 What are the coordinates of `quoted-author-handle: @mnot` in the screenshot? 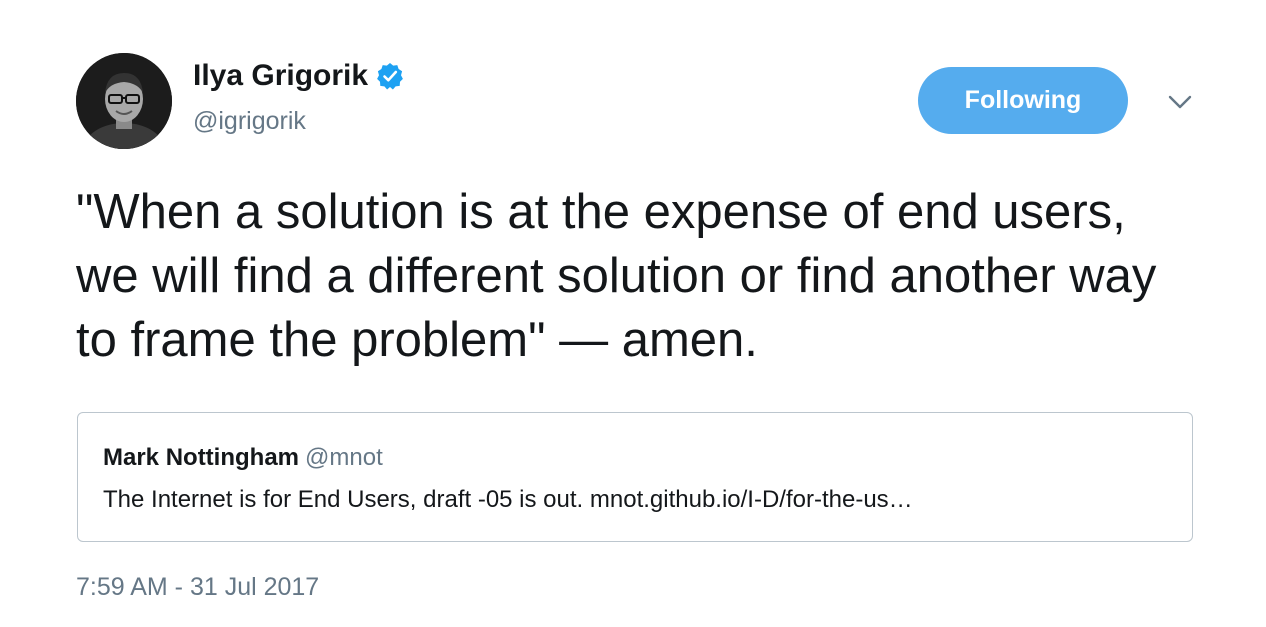 It's located at (344, 457).